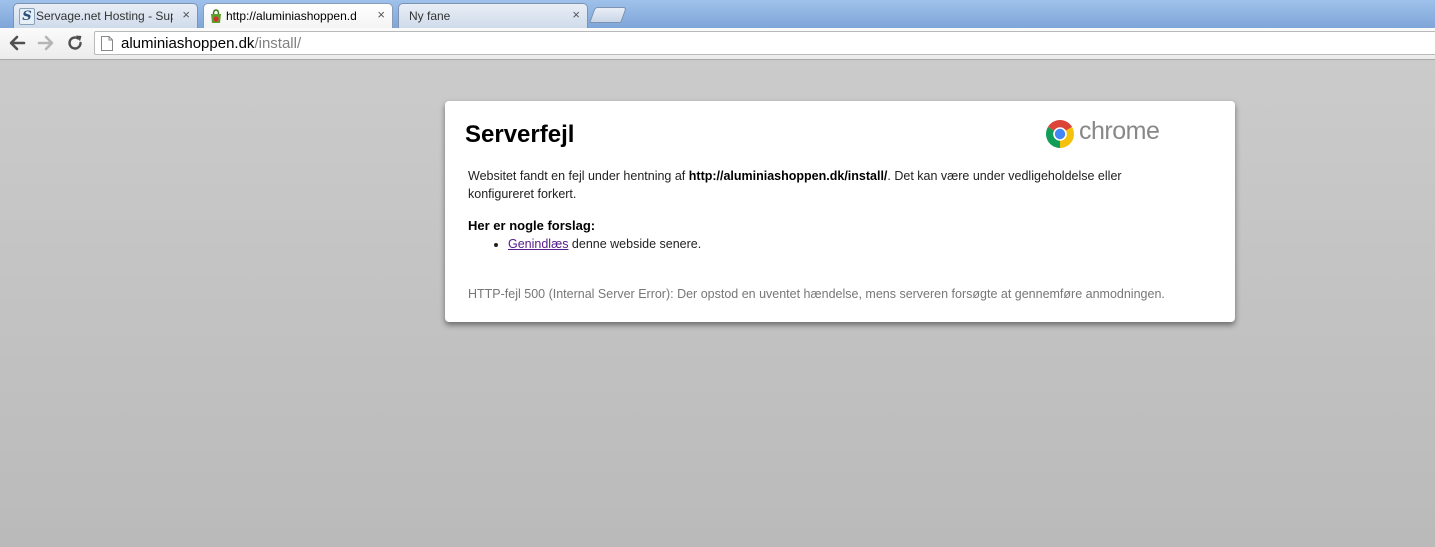 The image size is (1435, 547). I want to click on reload-link: Genindlæs, so click(538, 244).